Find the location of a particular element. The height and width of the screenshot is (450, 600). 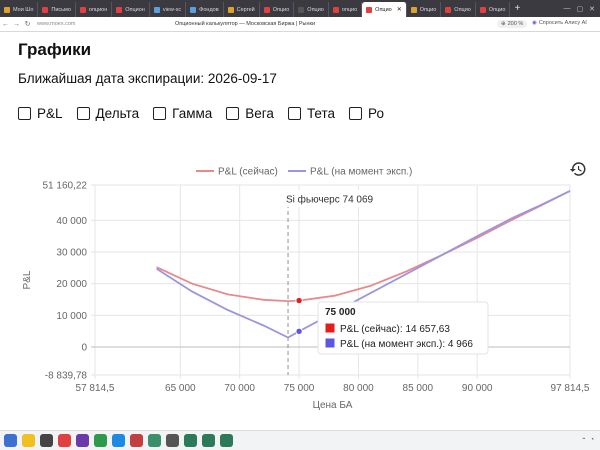

y-tick-label: 10 000 is located at coordinates (71, 316).